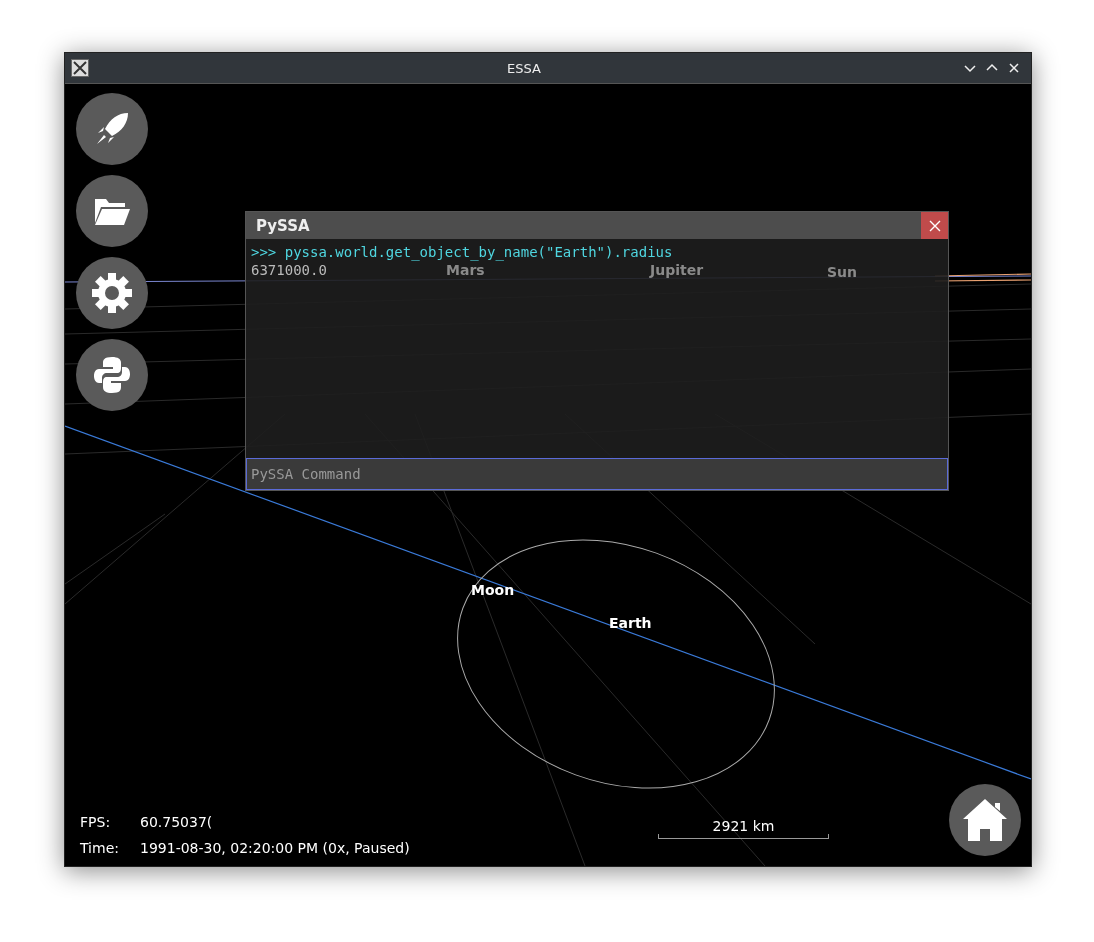 The height and width of the screenshot is (942, 1094). What do you see at coordinates (289, 270) in the screenshot?
I see `output-line: 6371000.0` at bounding box center [289, 270].